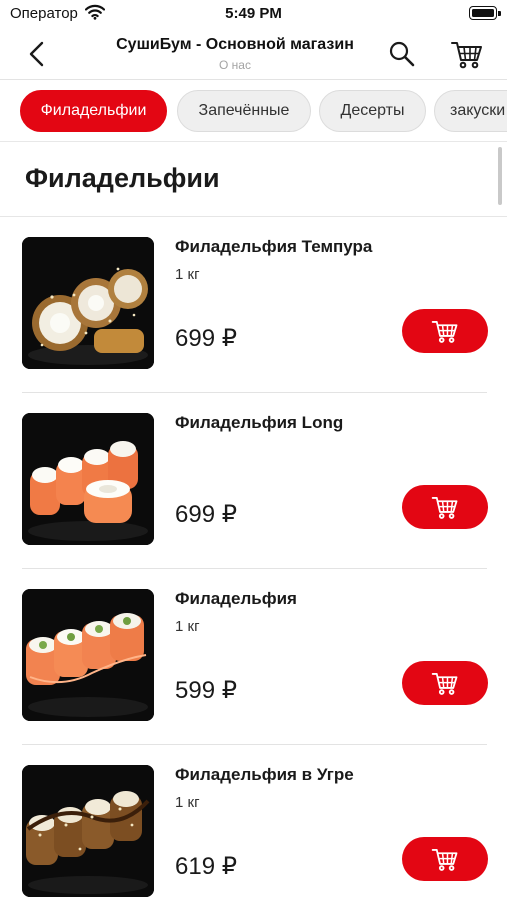  Describe the element at coordinates (274, 246) in the screenshot. I see `product-name: Филадельфия Темпура` at that location.